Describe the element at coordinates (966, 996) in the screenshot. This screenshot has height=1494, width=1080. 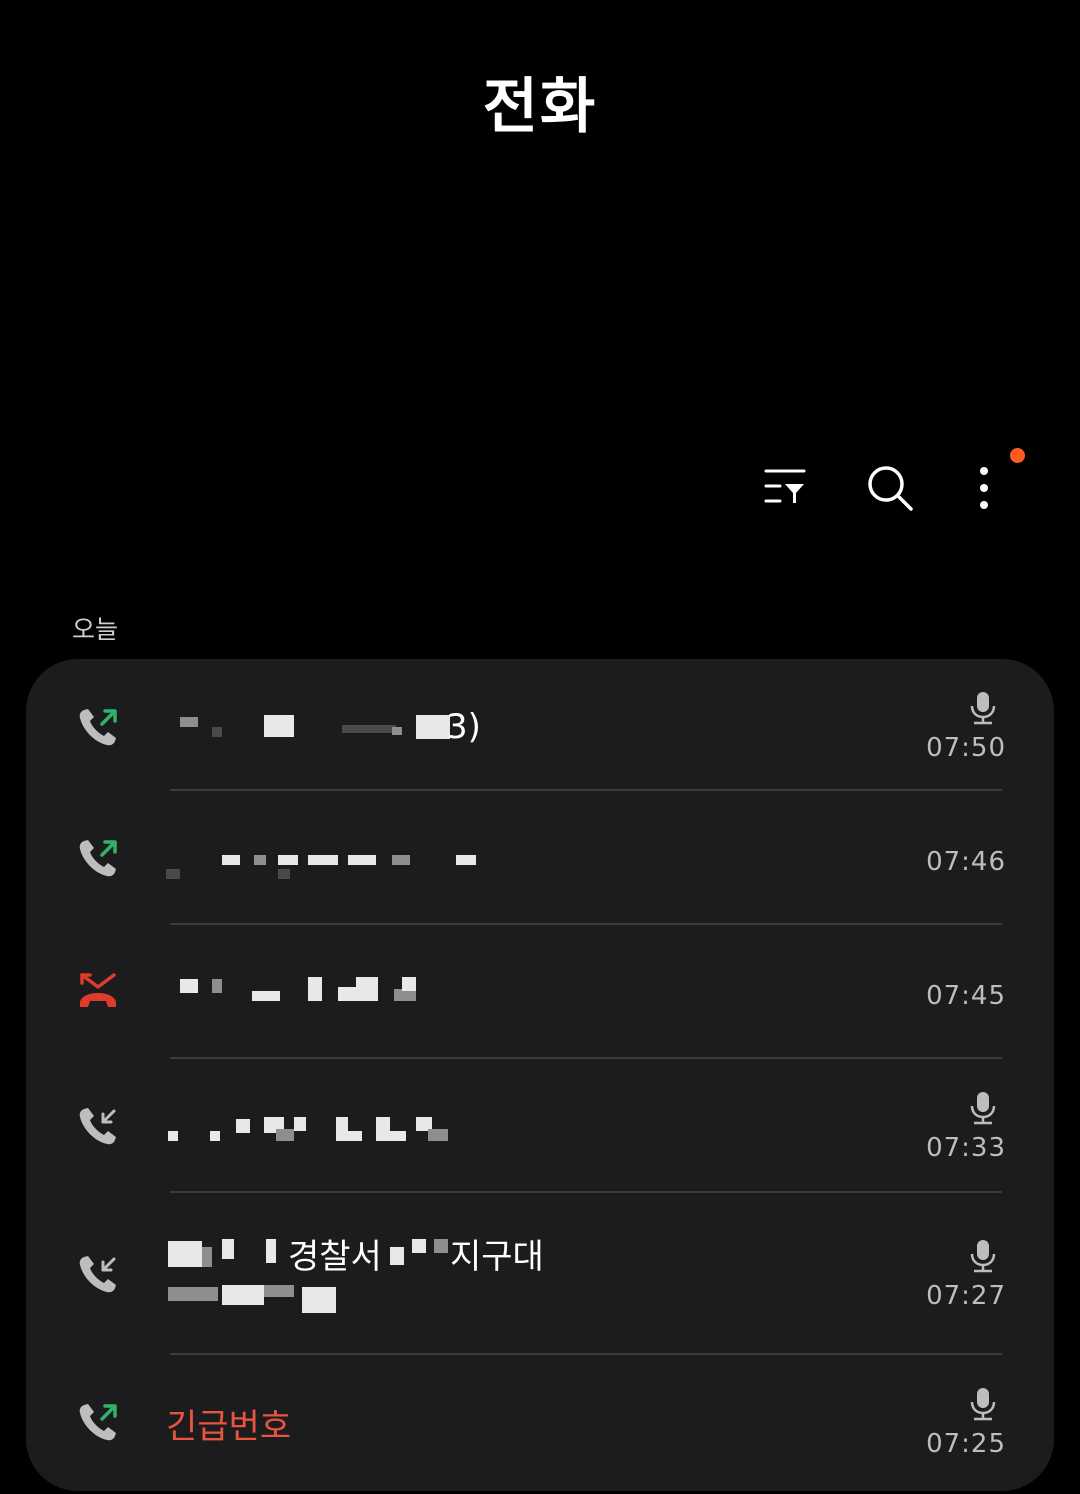
I see `call-time: 07:45` at that location.